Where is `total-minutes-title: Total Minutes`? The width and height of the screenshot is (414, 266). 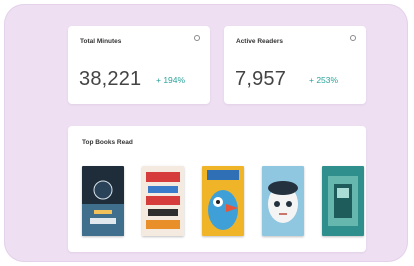 total-minutes-title: Total Minutes is located at coordinates (101, 41).